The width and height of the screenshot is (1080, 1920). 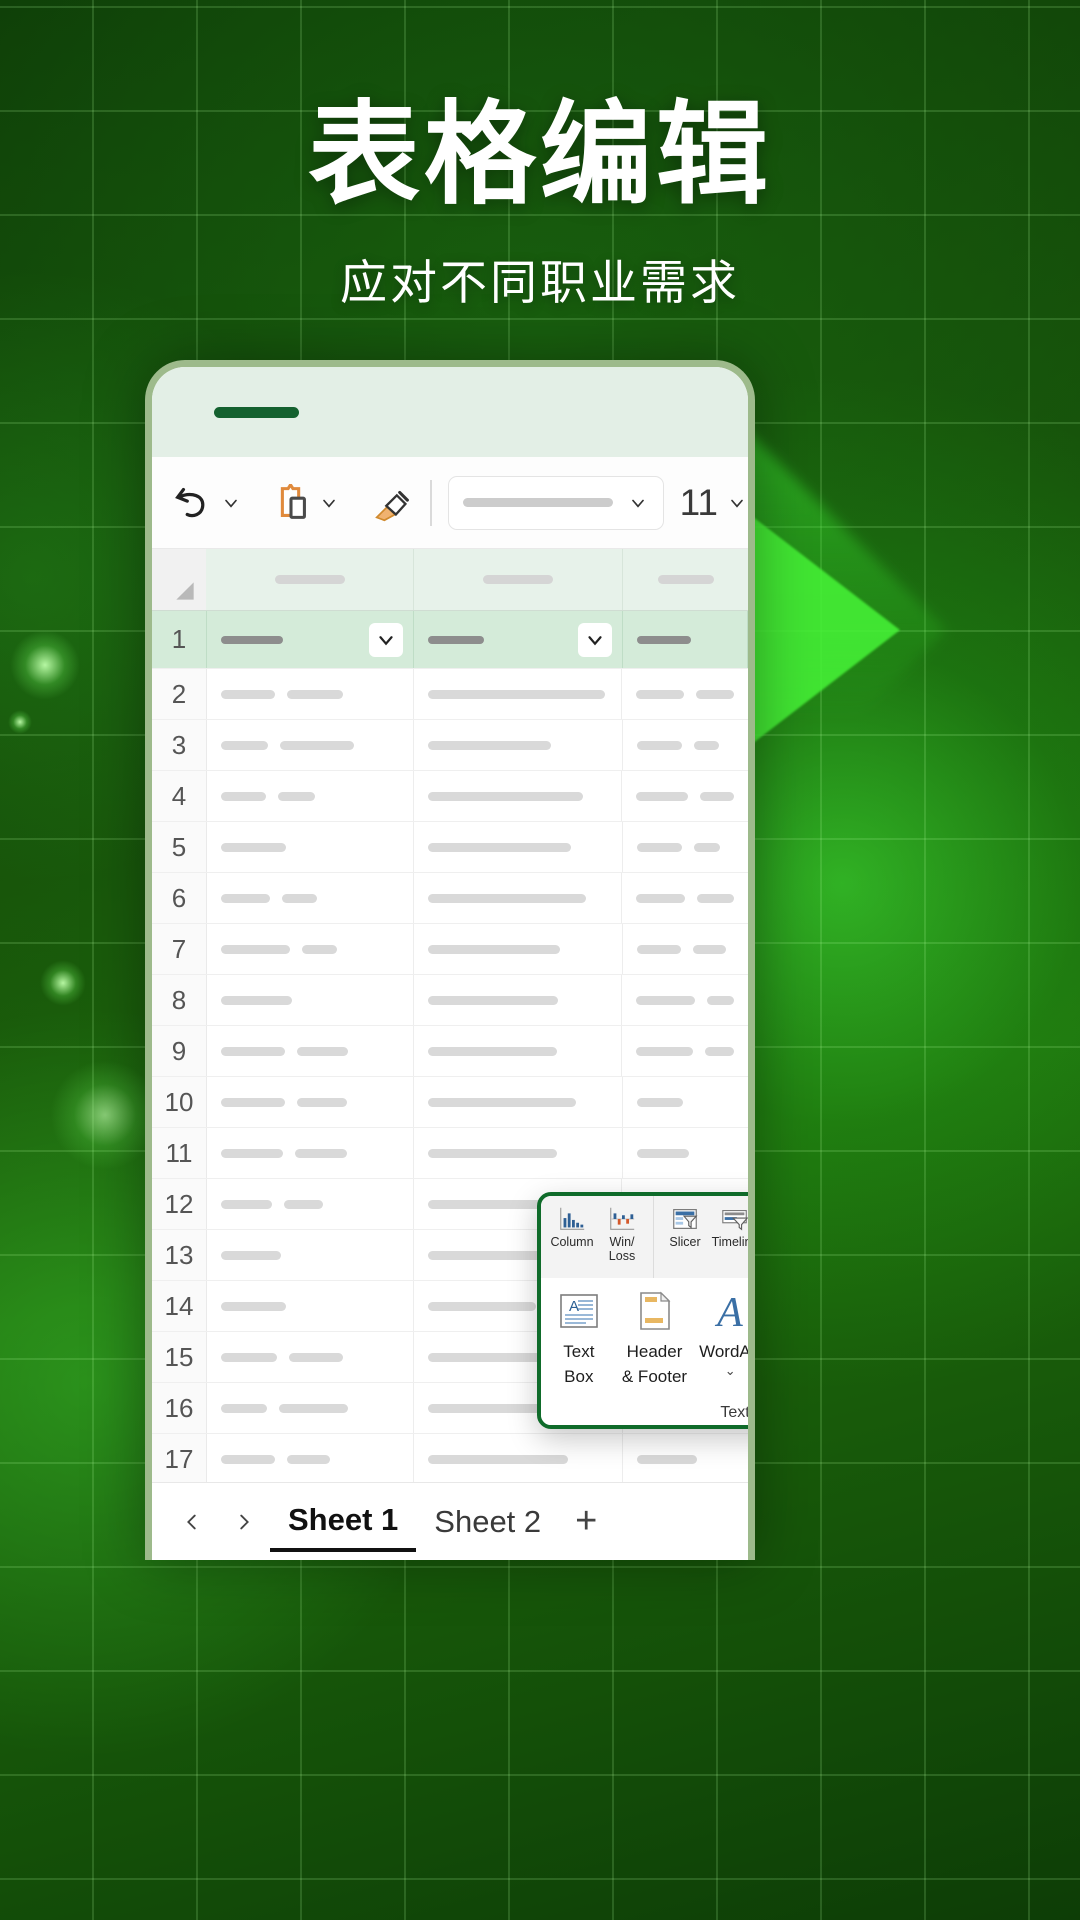 I want to click on cell-c17, so click(x=685, y=1459).